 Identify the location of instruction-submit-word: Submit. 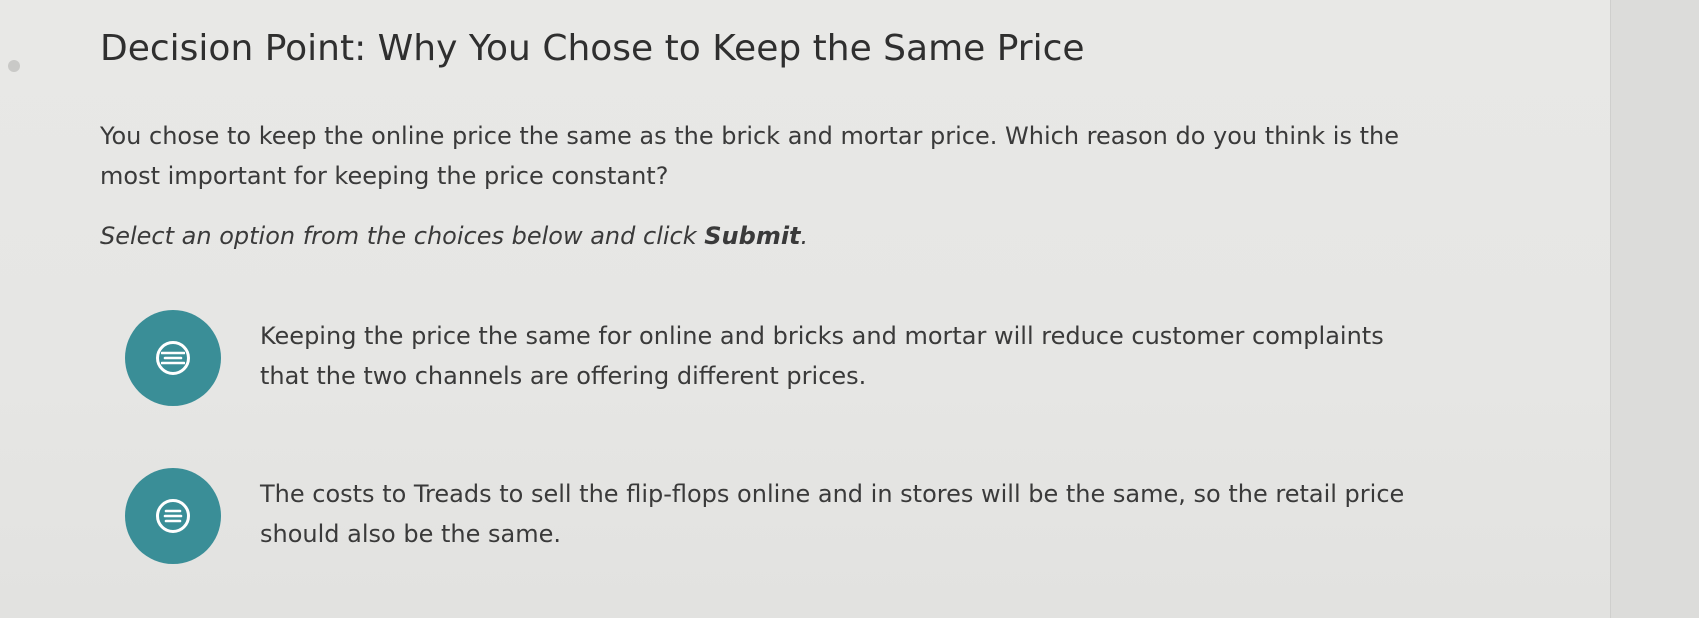
(752, 236).